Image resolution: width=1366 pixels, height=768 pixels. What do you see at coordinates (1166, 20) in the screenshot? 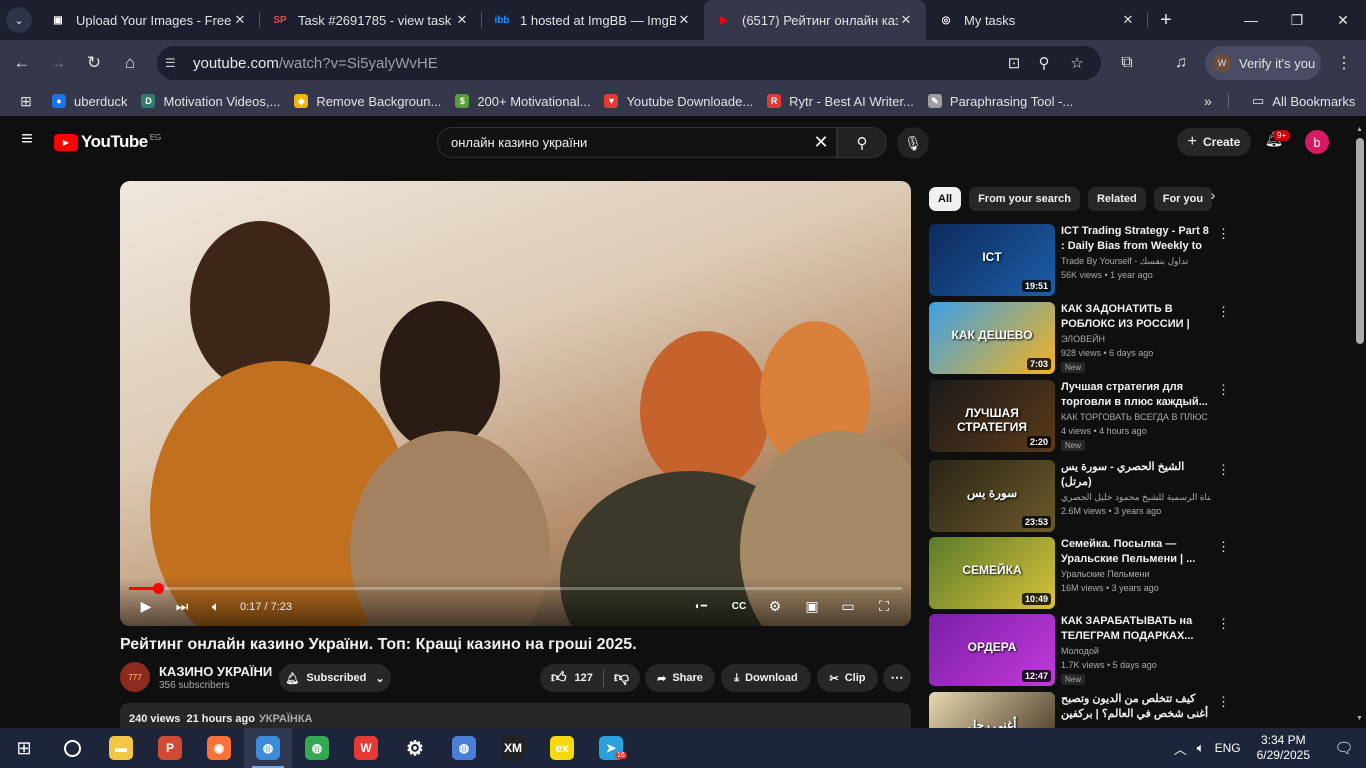
I see `new-tab-button: +` at bounding box center [1166, 20].